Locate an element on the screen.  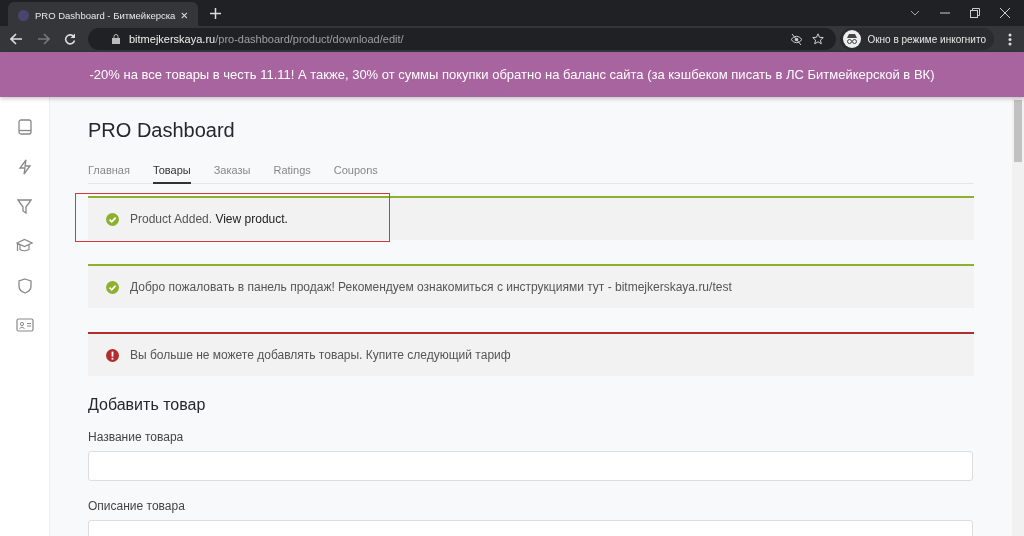
graduation-cap-icon is located at coordinates (24, 246).